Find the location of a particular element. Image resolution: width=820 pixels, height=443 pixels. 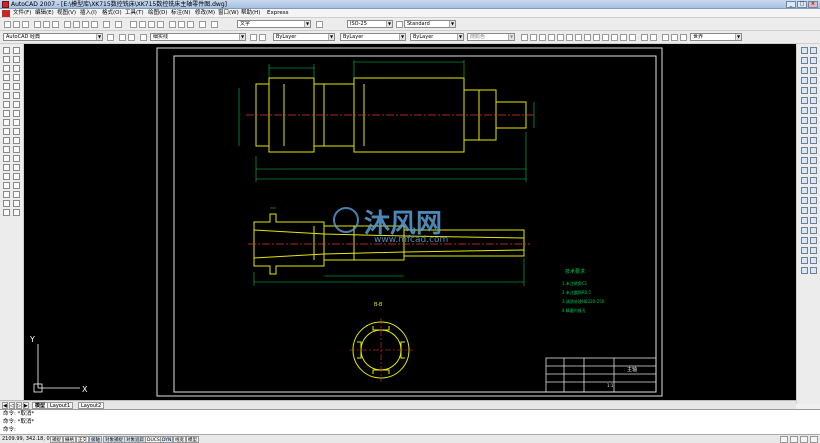

break-icon is located at coordinates (6, 185).